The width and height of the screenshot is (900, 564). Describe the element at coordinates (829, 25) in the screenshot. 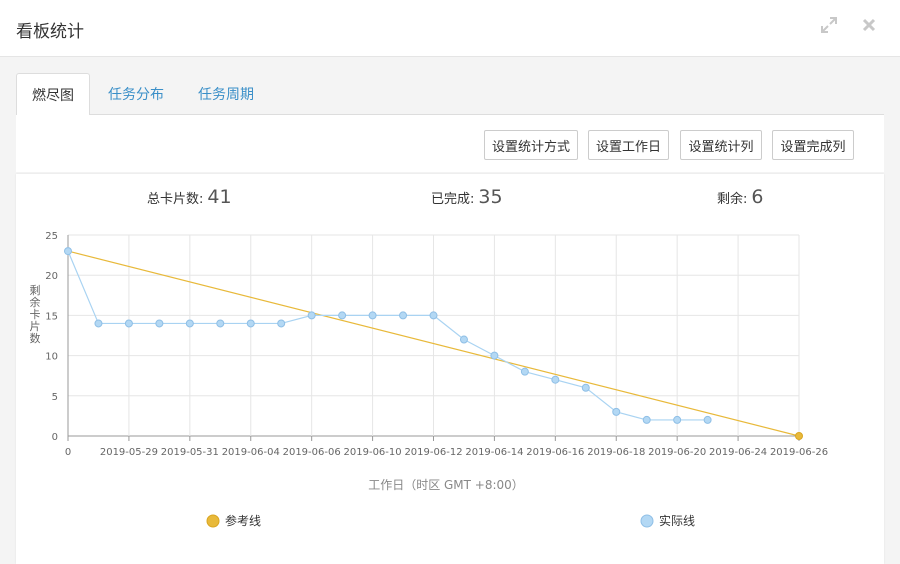

I see `expand-icon` at that location.